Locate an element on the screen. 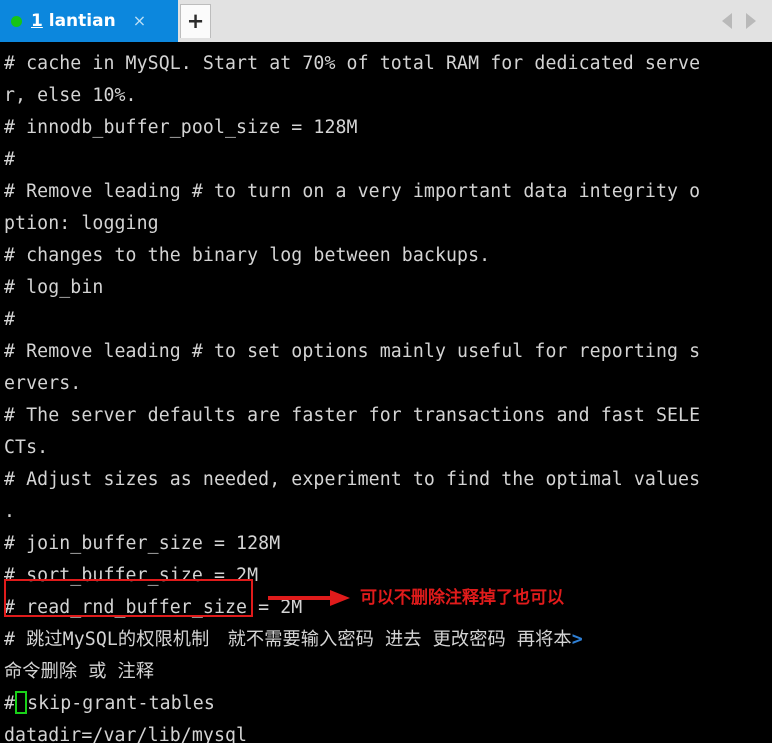 Image resolution: width=772 pixels, height=743 pixels. terminal-line-text: # sort_buffer_size = 2M is located at coordinates (131, 575).